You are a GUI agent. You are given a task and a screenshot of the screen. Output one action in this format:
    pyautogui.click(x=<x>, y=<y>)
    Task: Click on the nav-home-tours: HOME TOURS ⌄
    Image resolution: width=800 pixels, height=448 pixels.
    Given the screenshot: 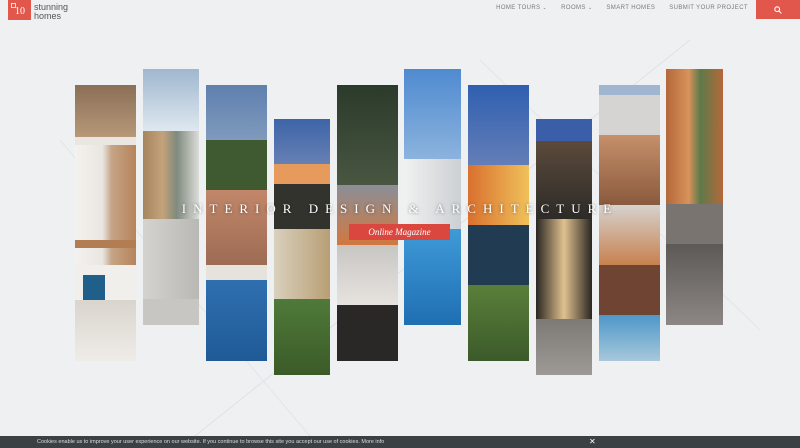 What is the action you would take?
    pyautogui.click(x=521, y=8)
    